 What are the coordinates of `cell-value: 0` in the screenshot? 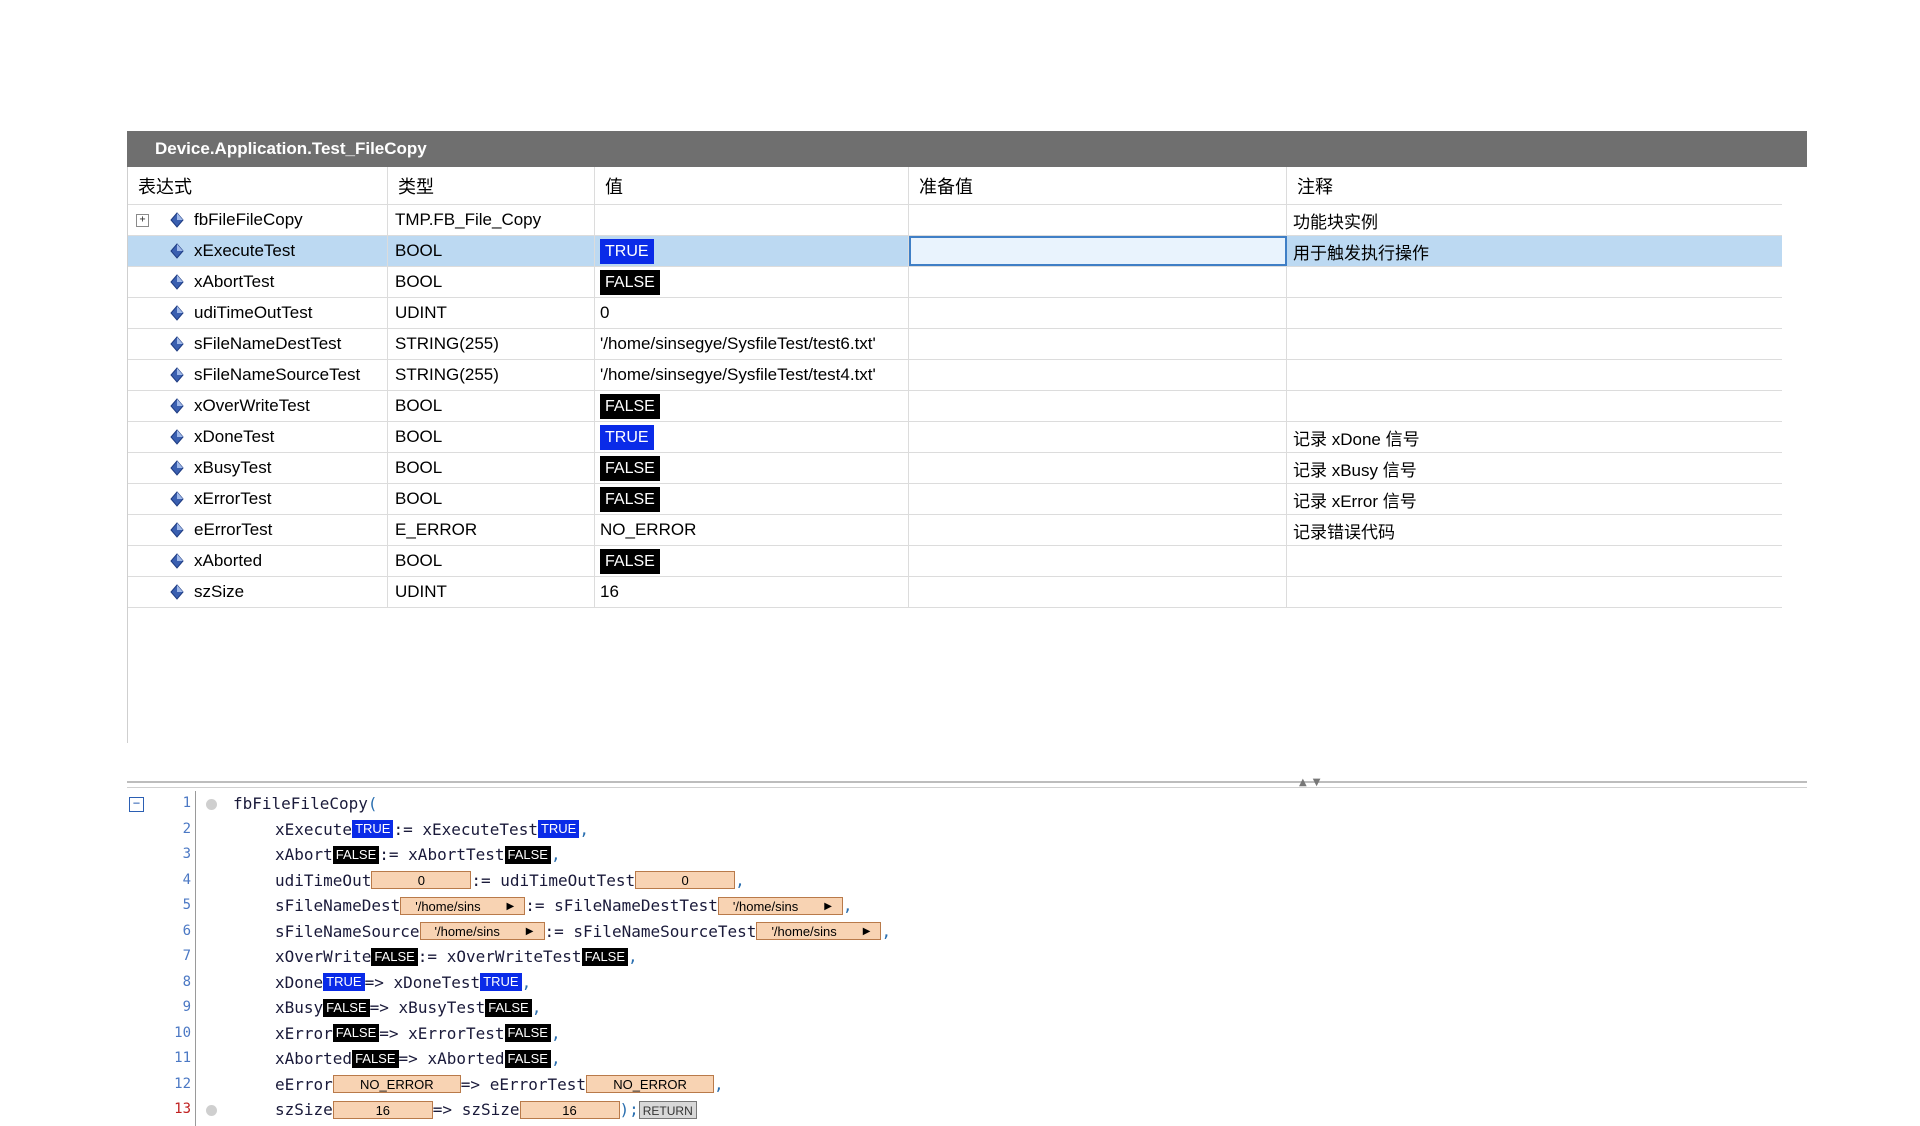 It's located at (752, 313).